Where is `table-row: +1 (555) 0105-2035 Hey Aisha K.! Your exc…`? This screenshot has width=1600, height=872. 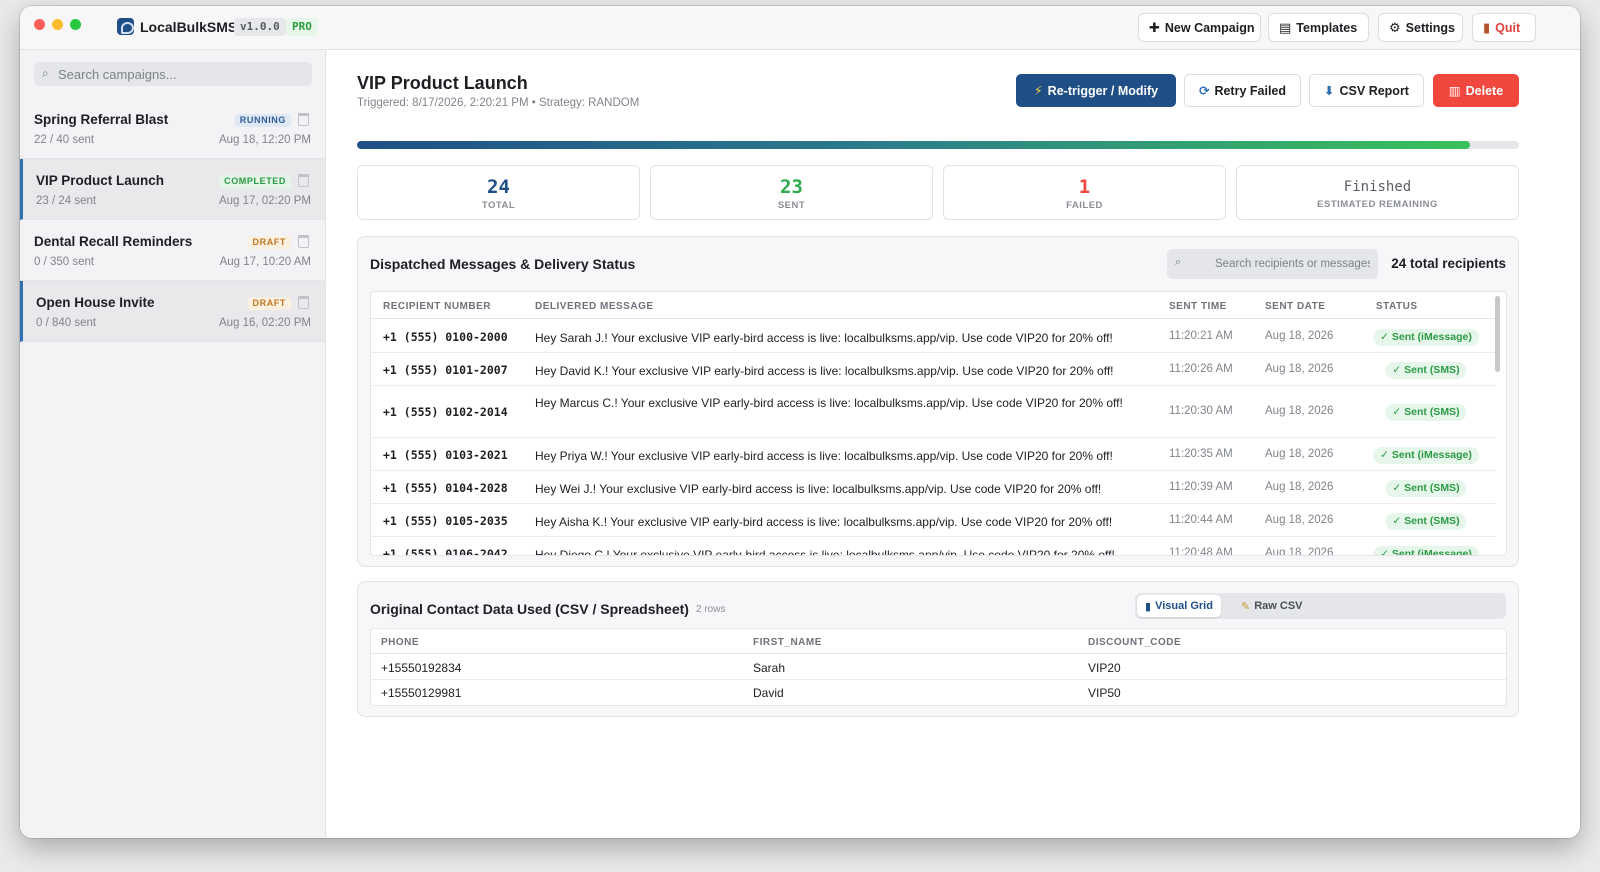 table-row: +1 (555) 0105-2035 Hey Aisha K.! Your exc… is located at coordinates (933, 520).